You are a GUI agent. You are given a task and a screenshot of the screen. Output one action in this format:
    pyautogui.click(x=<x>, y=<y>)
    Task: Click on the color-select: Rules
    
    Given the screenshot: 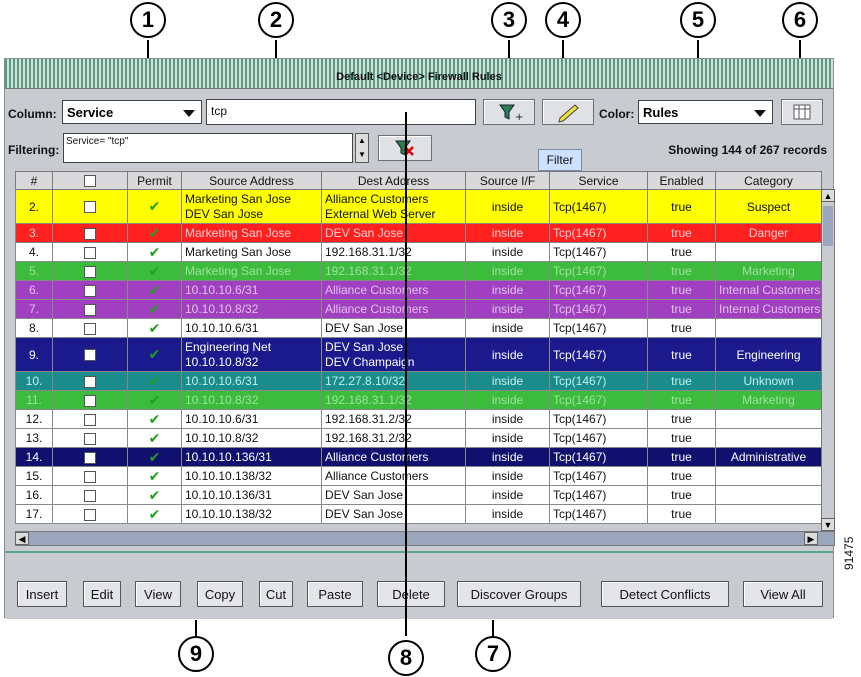 What is the action you would take?
    pyautogui.click(x=705, y=112)
    